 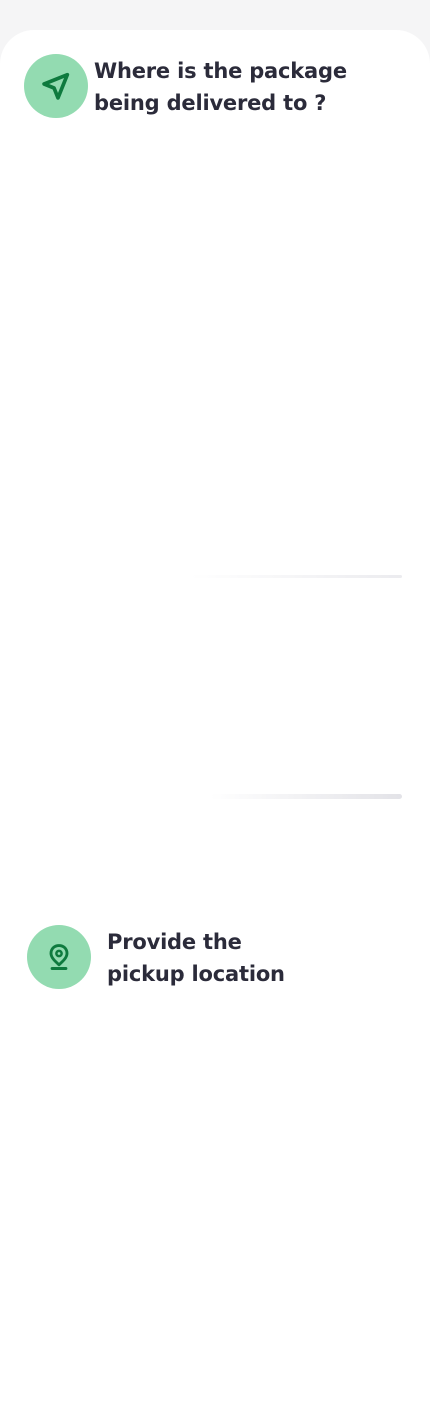 What do you see at coordinates (196, 974) in the screenshot?
I see `pickup-heading-line-2: pickup location` at bounding box center [196, 974].